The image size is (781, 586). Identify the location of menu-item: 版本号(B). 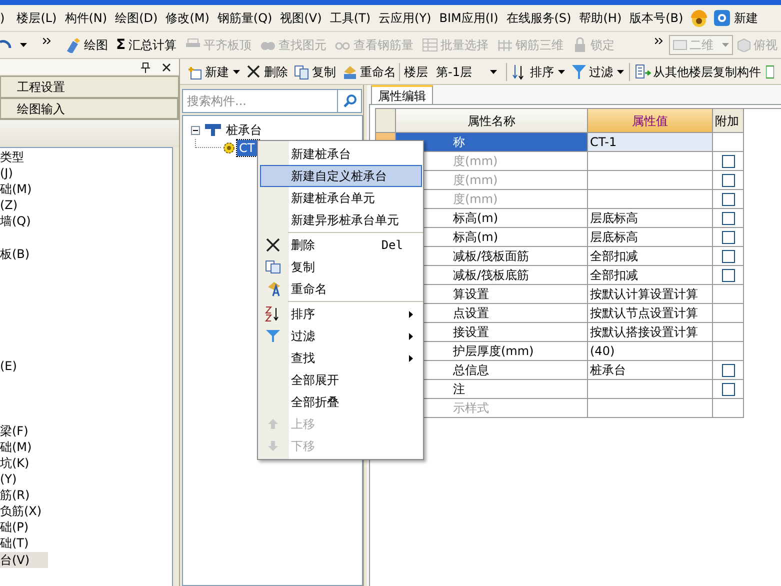
(657, 18).